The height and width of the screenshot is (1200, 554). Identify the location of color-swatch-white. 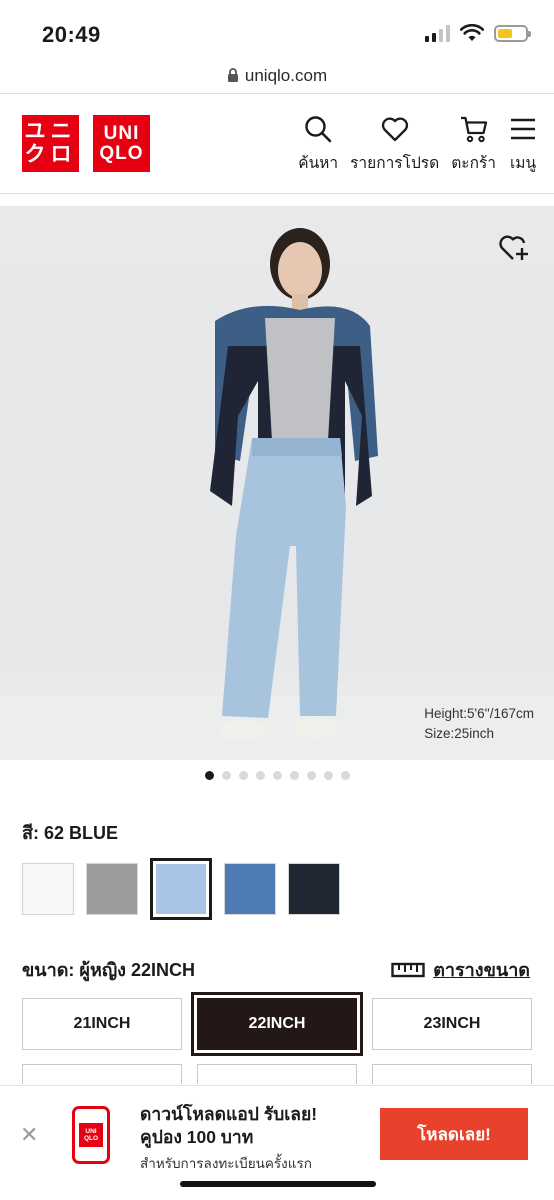
(48, 889).